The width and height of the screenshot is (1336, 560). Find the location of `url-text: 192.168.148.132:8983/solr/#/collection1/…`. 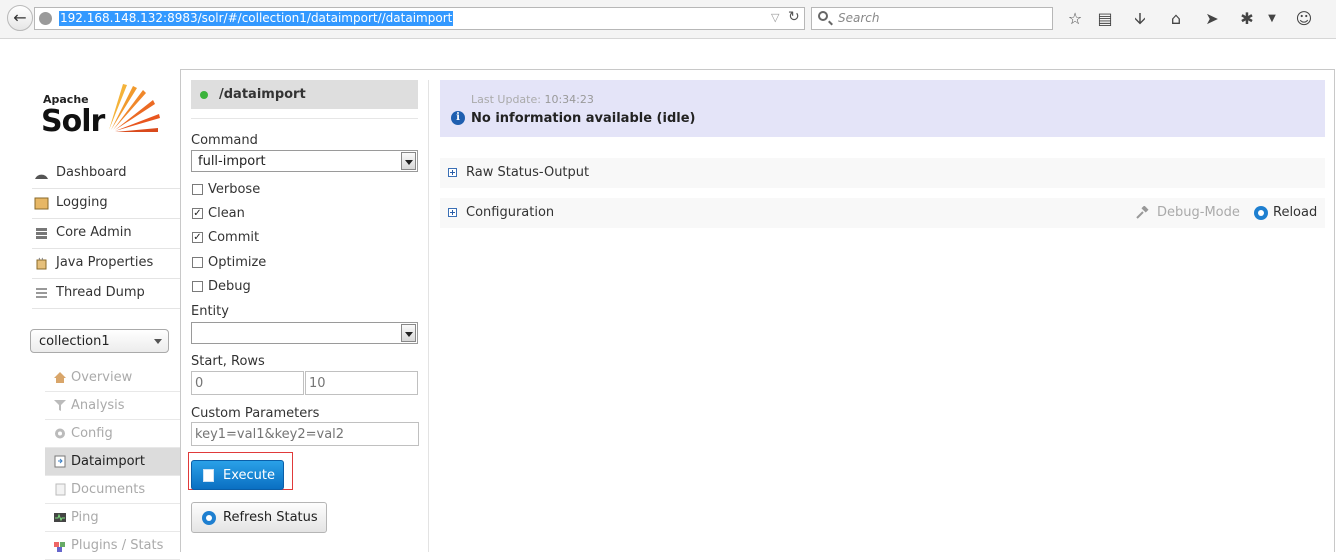

url-text: 192.168.148.132:8983/solr/#/collection1/… is located at coordinates (256, 18).